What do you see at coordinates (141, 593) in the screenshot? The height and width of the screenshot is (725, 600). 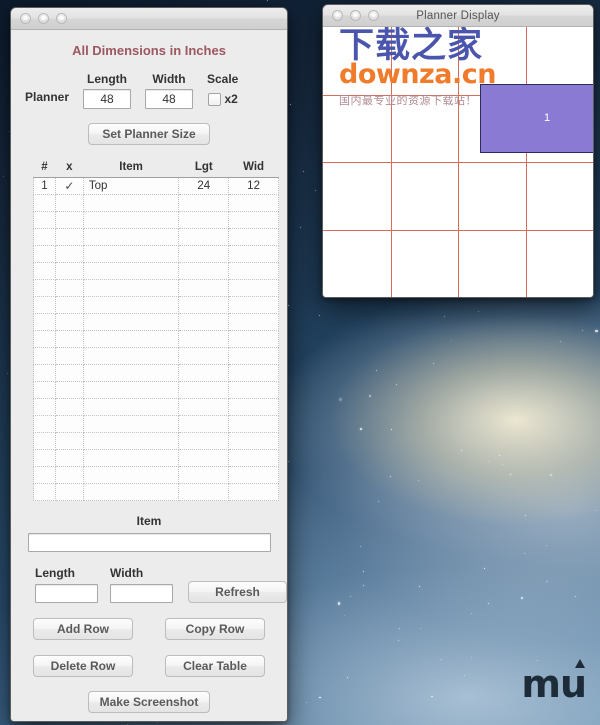 I see `entry-width-input` at bounding box center [141, 593].